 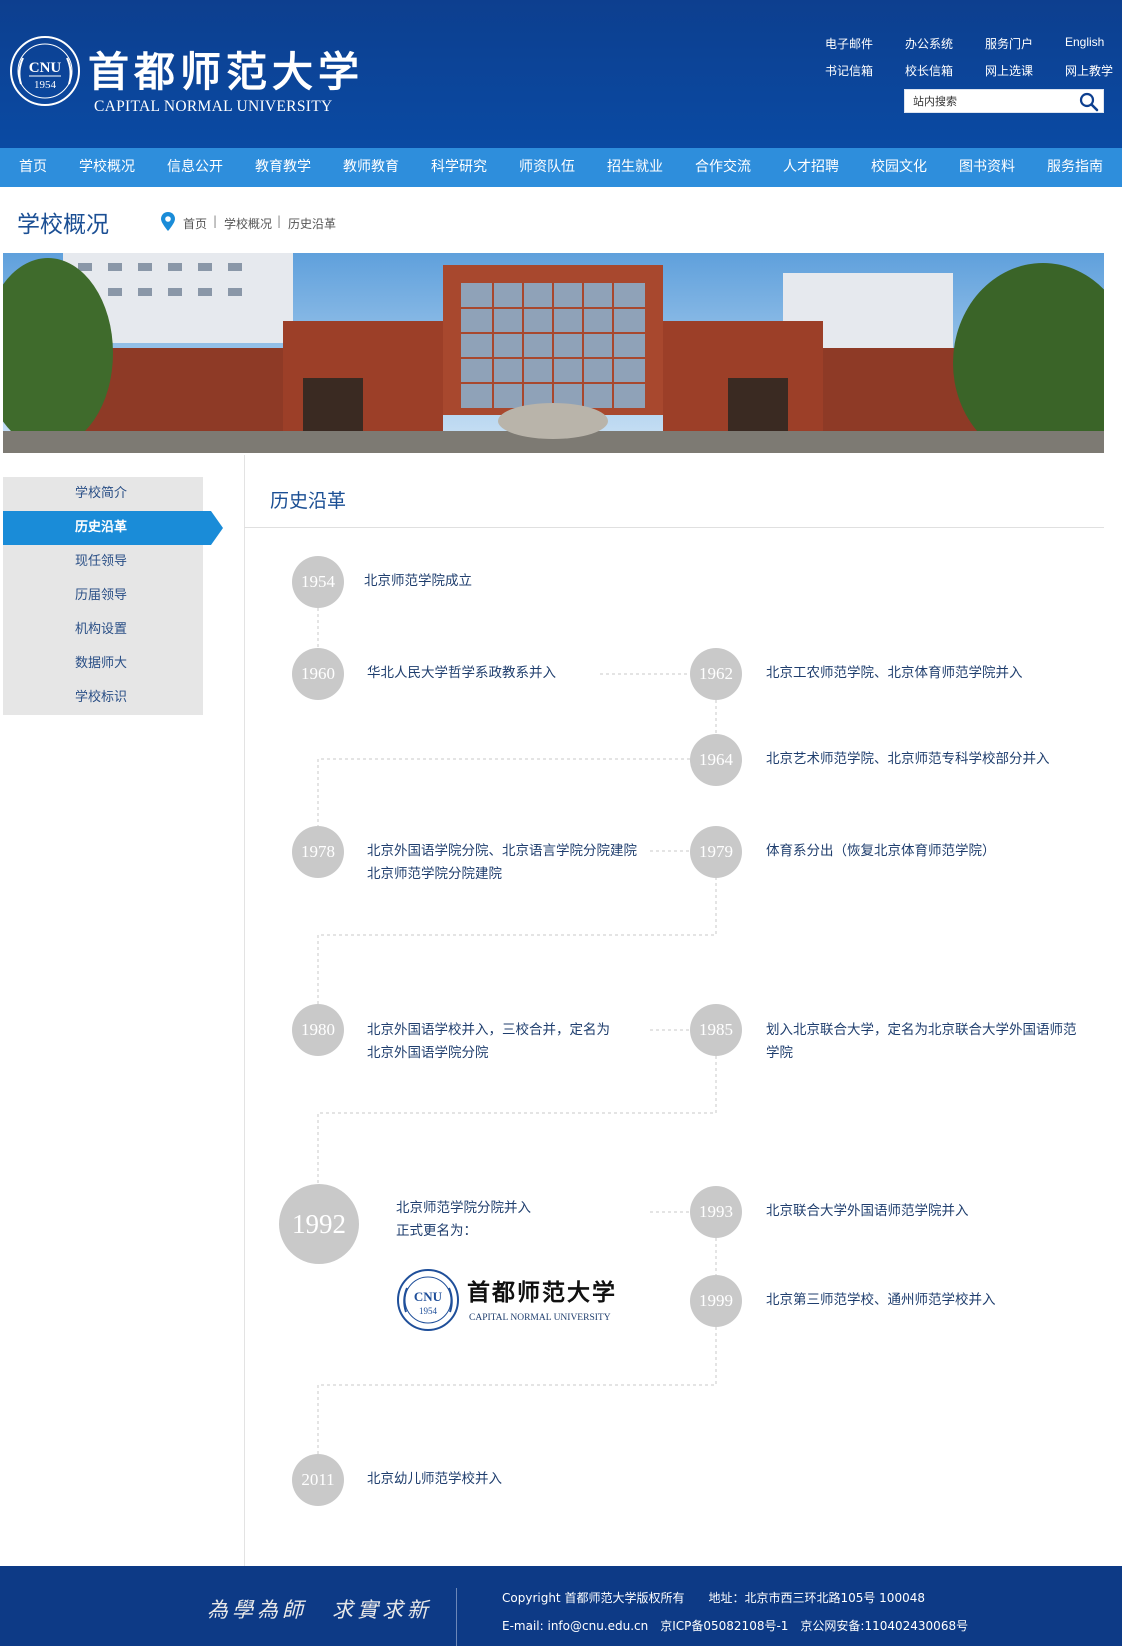 What do you see at coordinates (371, 167) in the screenshot?
I see `nav-item-teacher-education: 教师教育` at bounding box center [371, 167].